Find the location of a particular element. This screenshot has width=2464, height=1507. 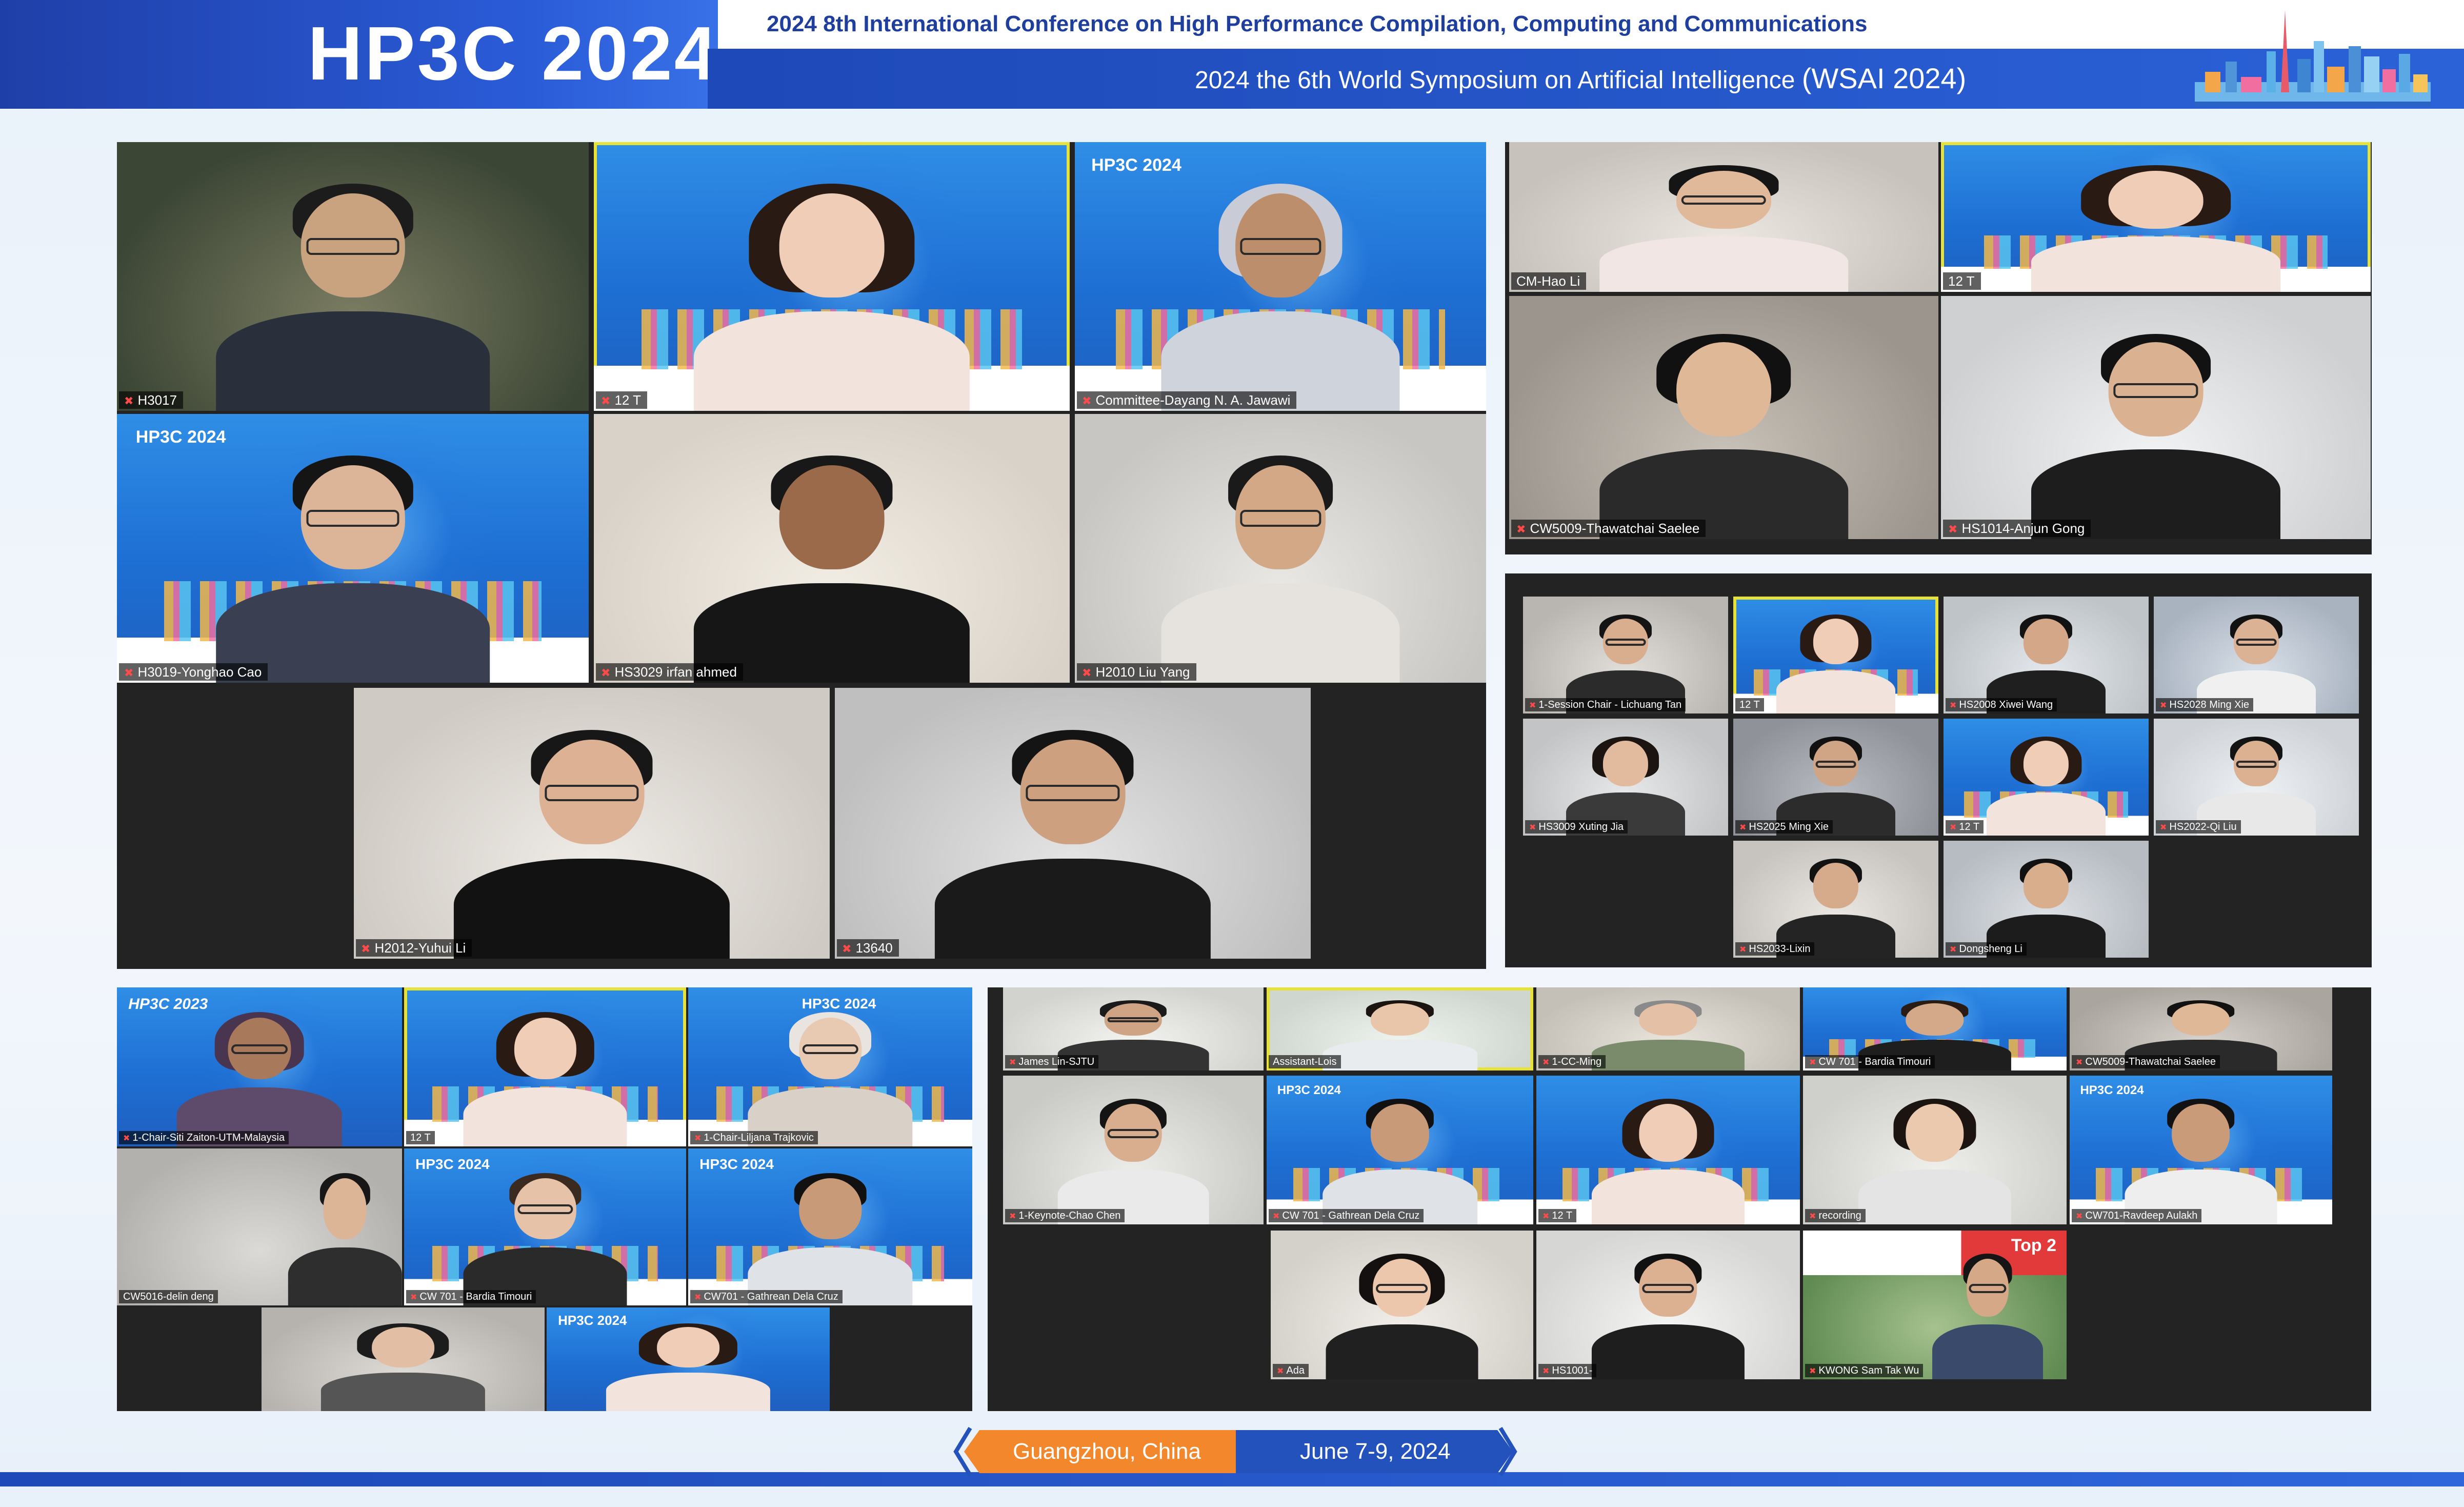

participant-name-tag: ✖ 1-Keynote-Chao Chen is located at coordinates (1065, 1215).